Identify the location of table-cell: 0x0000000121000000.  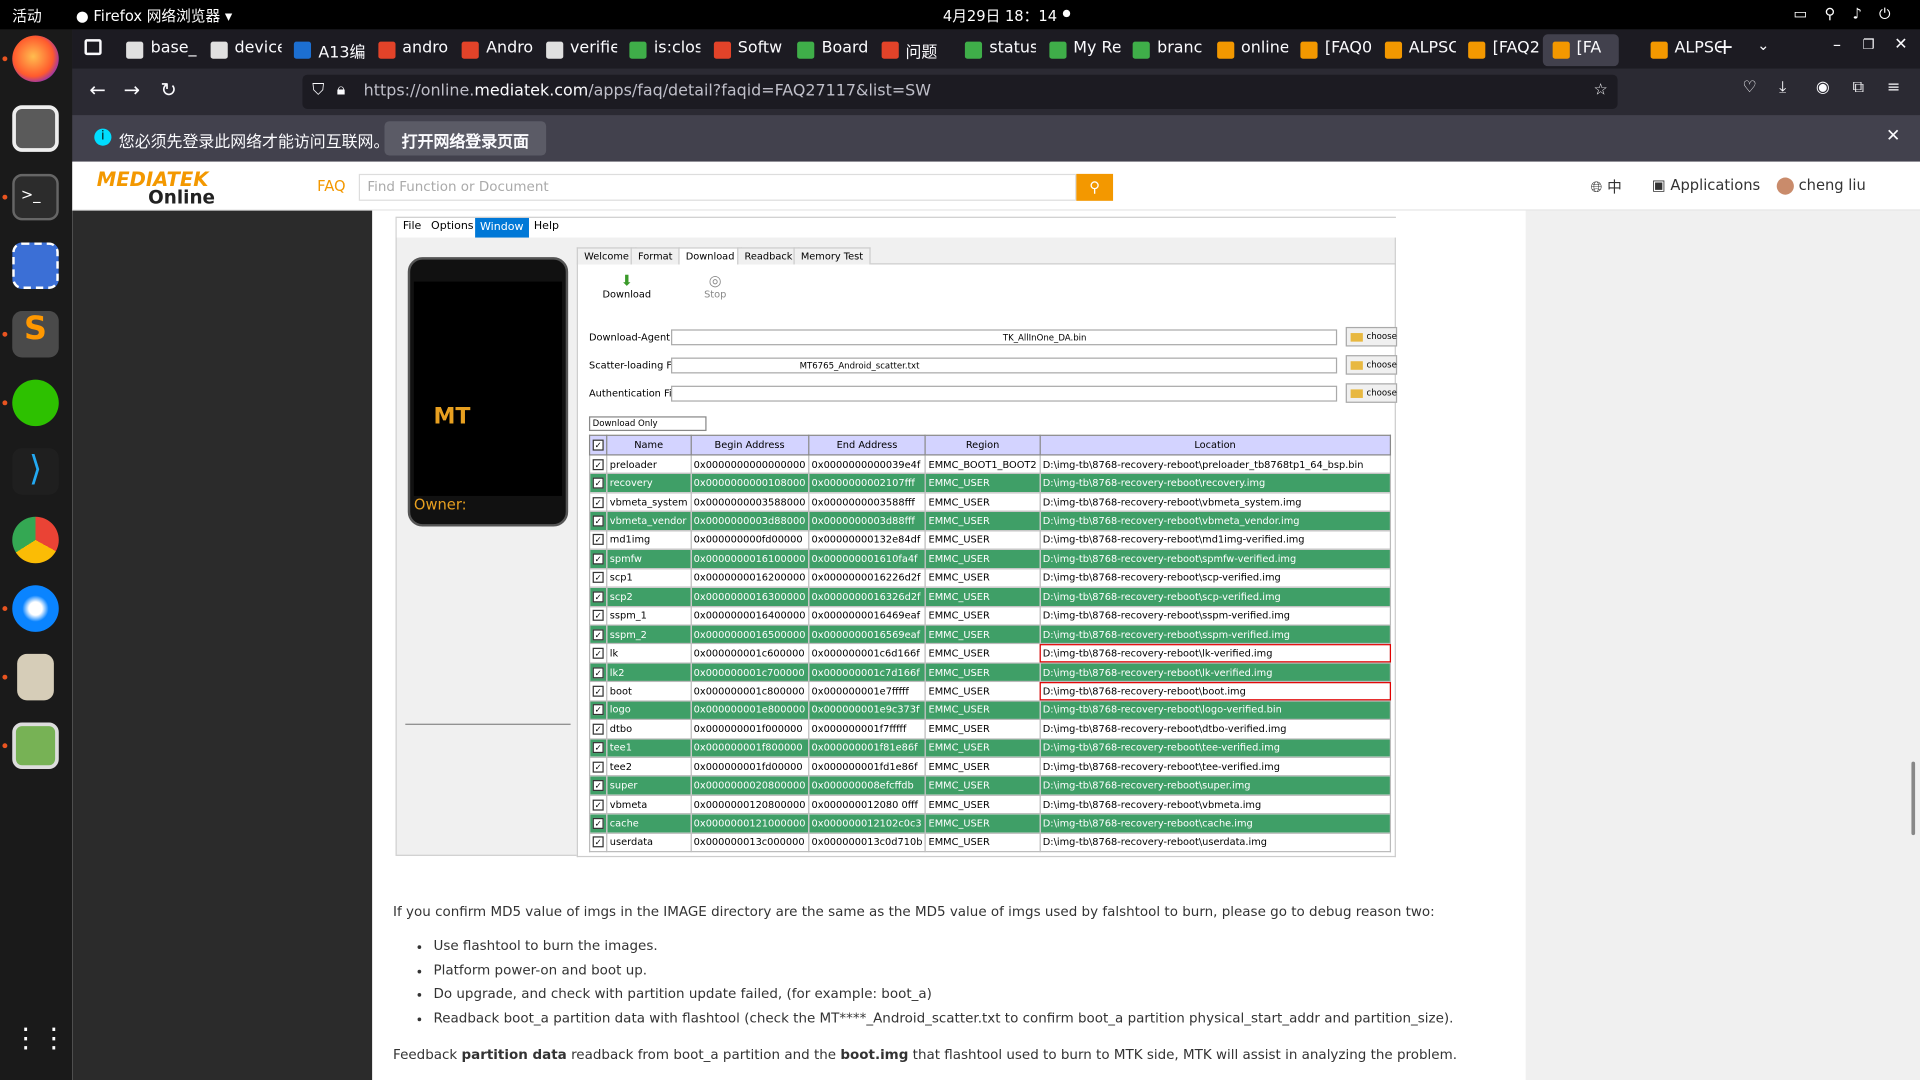
(749, 823).